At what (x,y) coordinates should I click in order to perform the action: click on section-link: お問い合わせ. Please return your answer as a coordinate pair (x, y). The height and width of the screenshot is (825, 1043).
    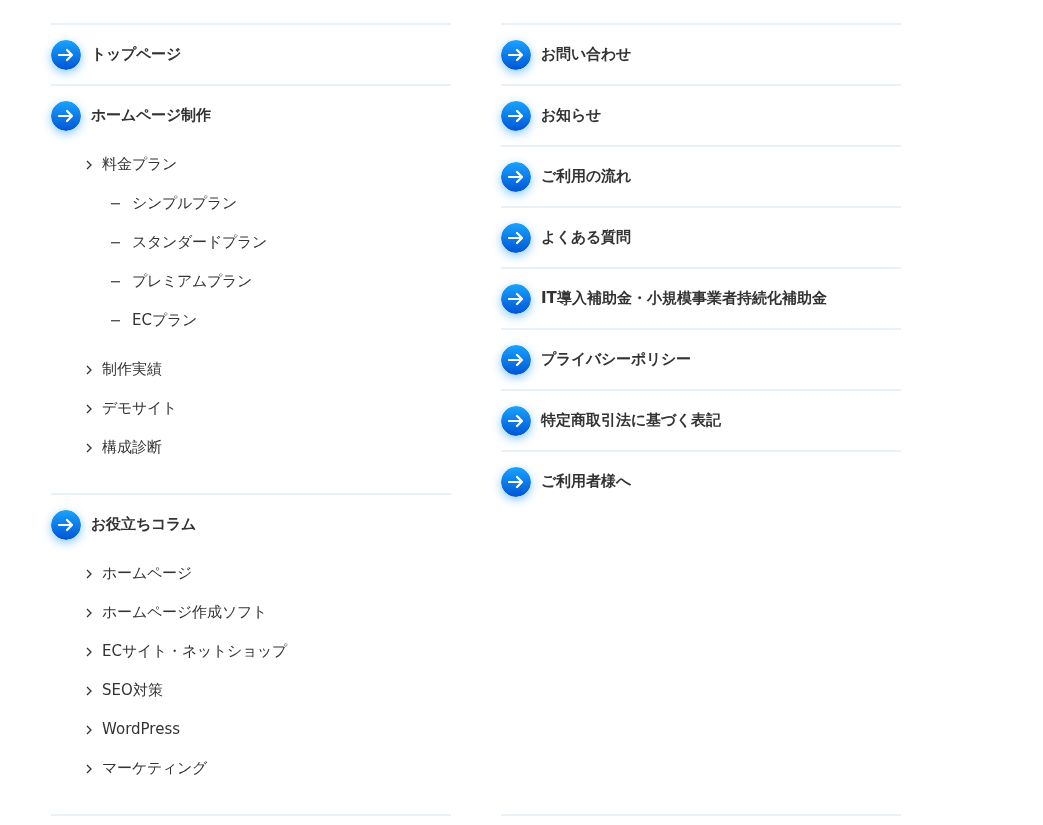
    Looking at the image, I should click on (586, 54).